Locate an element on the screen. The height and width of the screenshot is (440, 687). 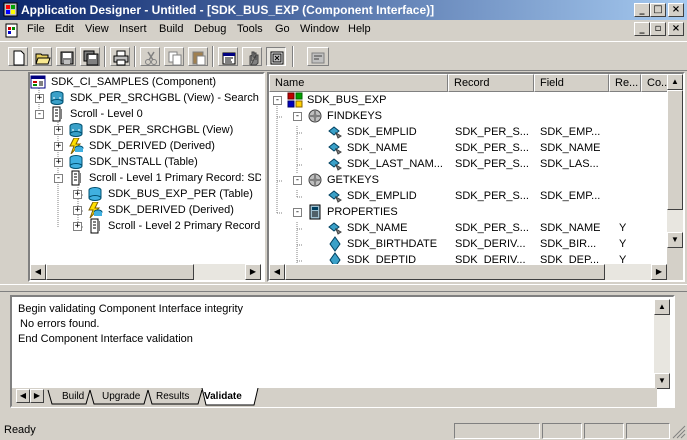
grid-row: SDK_NAME SDK_PER_S... SDK_NAME Y is located at coordinates (468, 228).